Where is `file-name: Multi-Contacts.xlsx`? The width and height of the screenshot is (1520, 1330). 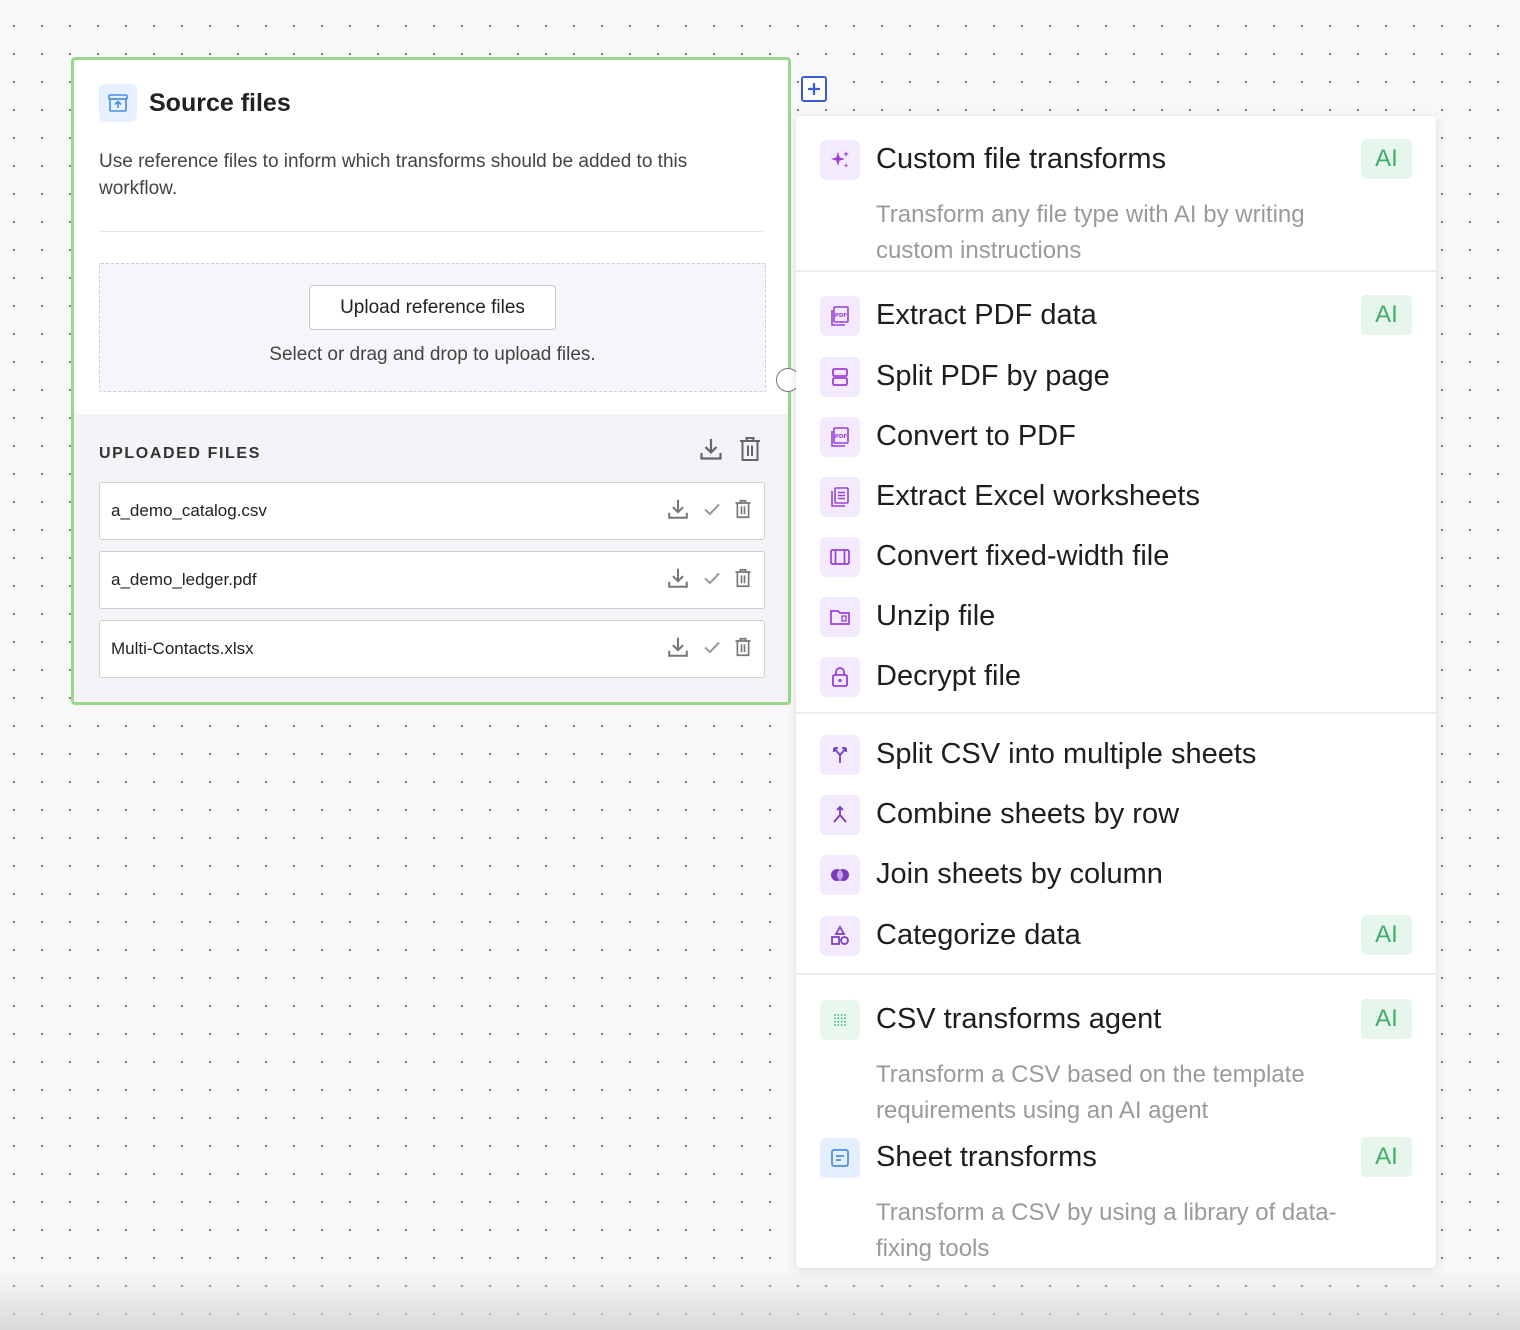 file-name: Multi-Contacts.xlsx is located at coordinates (182, 648).